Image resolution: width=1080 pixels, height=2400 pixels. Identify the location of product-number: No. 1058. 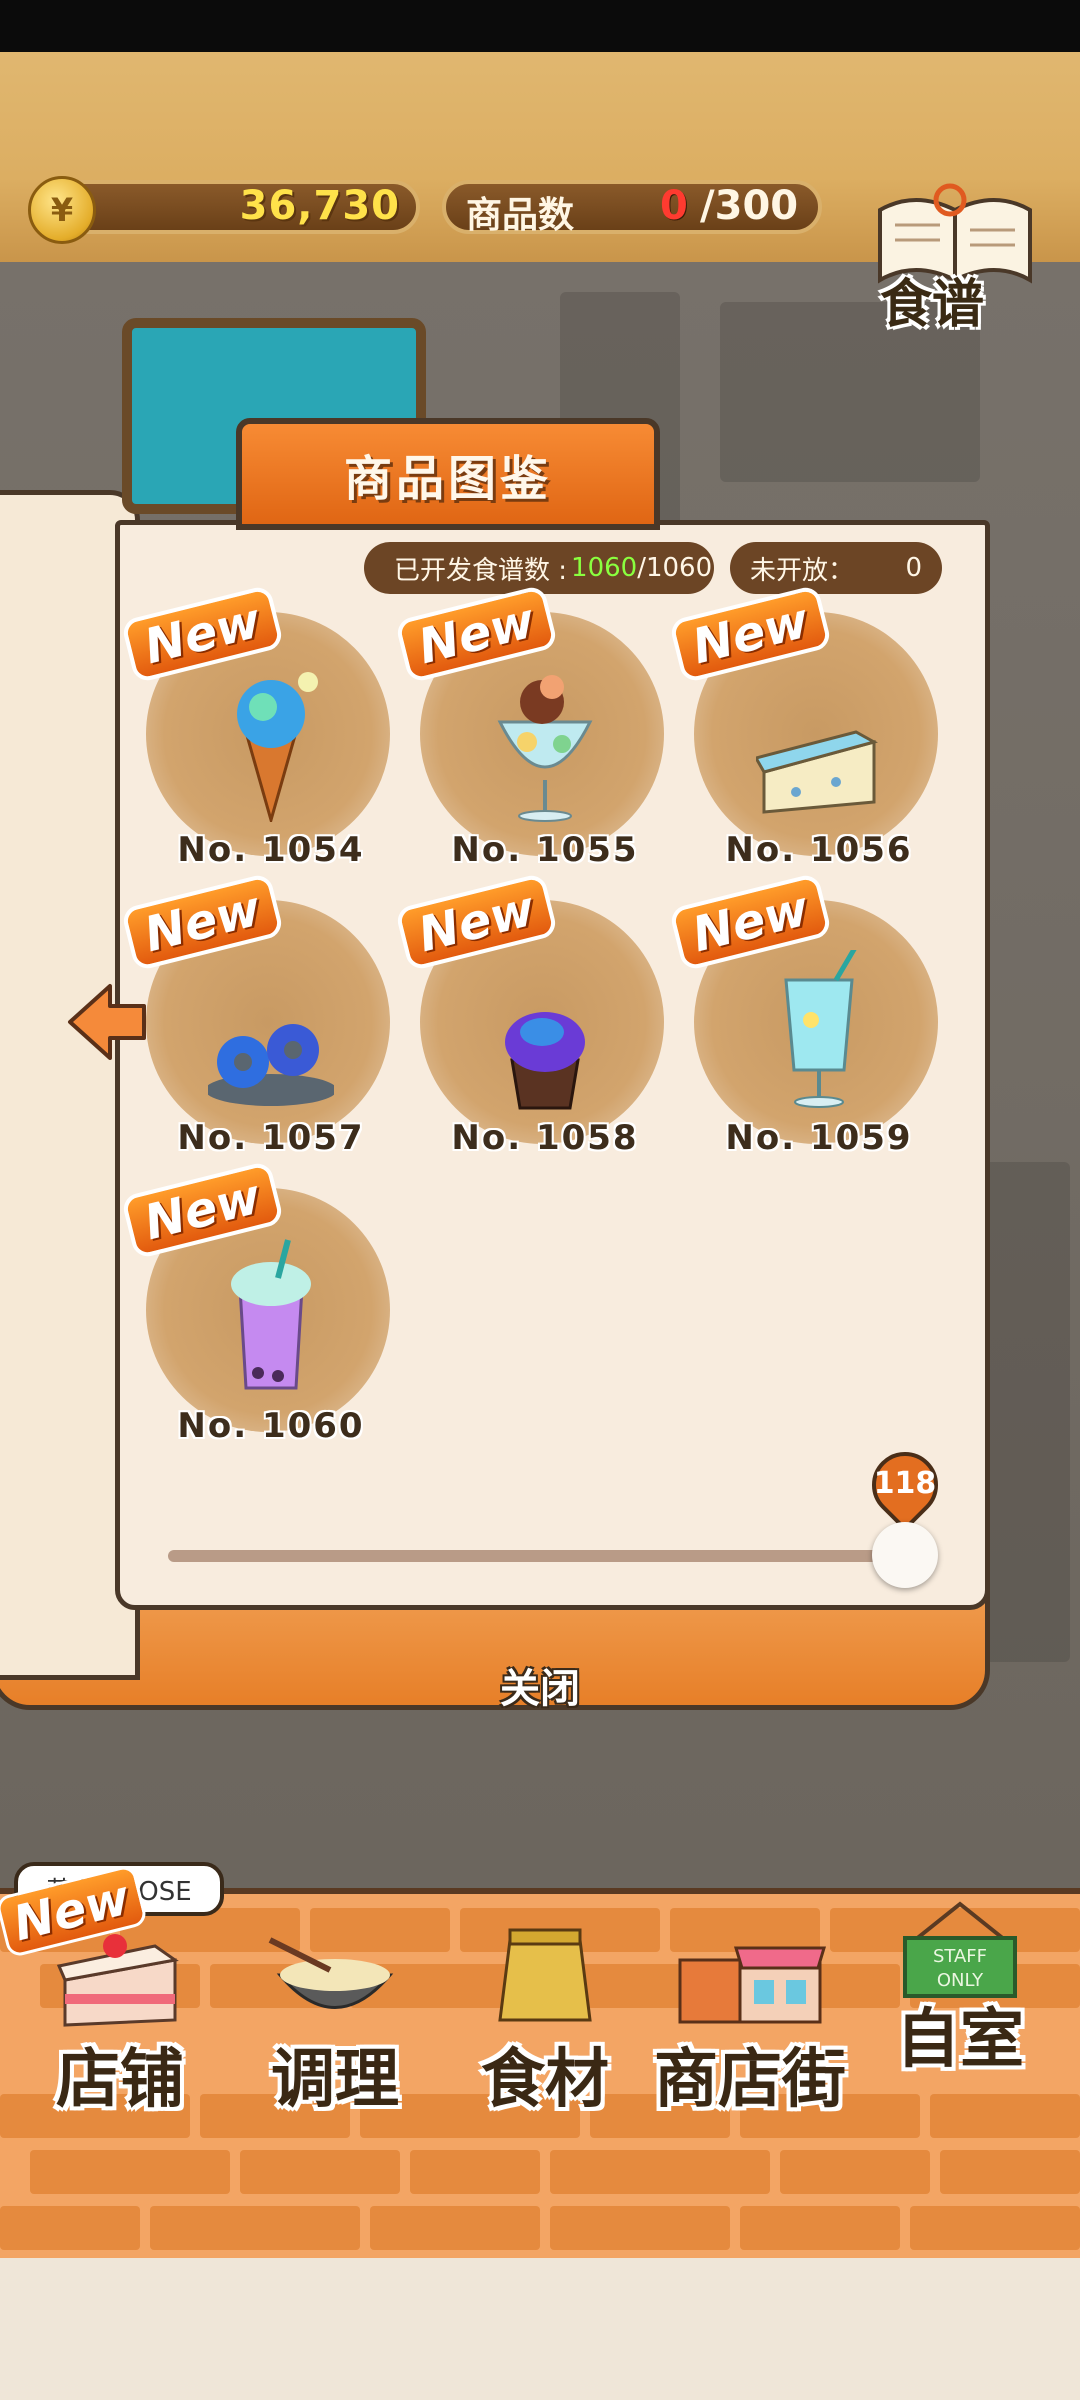
(545, 1138).